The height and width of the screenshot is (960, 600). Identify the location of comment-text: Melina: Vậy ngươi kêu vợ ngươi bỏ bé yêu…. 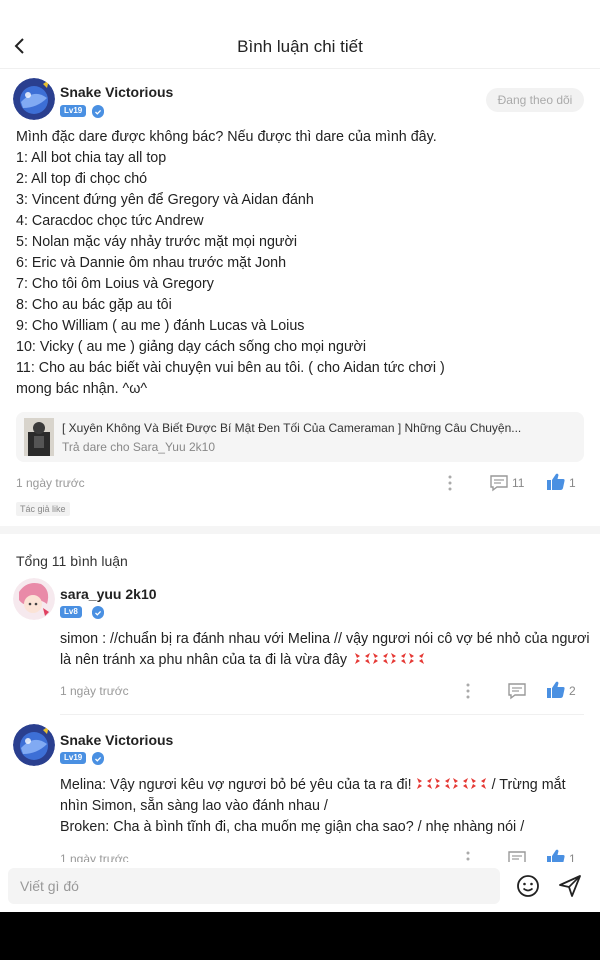
(236, 785).